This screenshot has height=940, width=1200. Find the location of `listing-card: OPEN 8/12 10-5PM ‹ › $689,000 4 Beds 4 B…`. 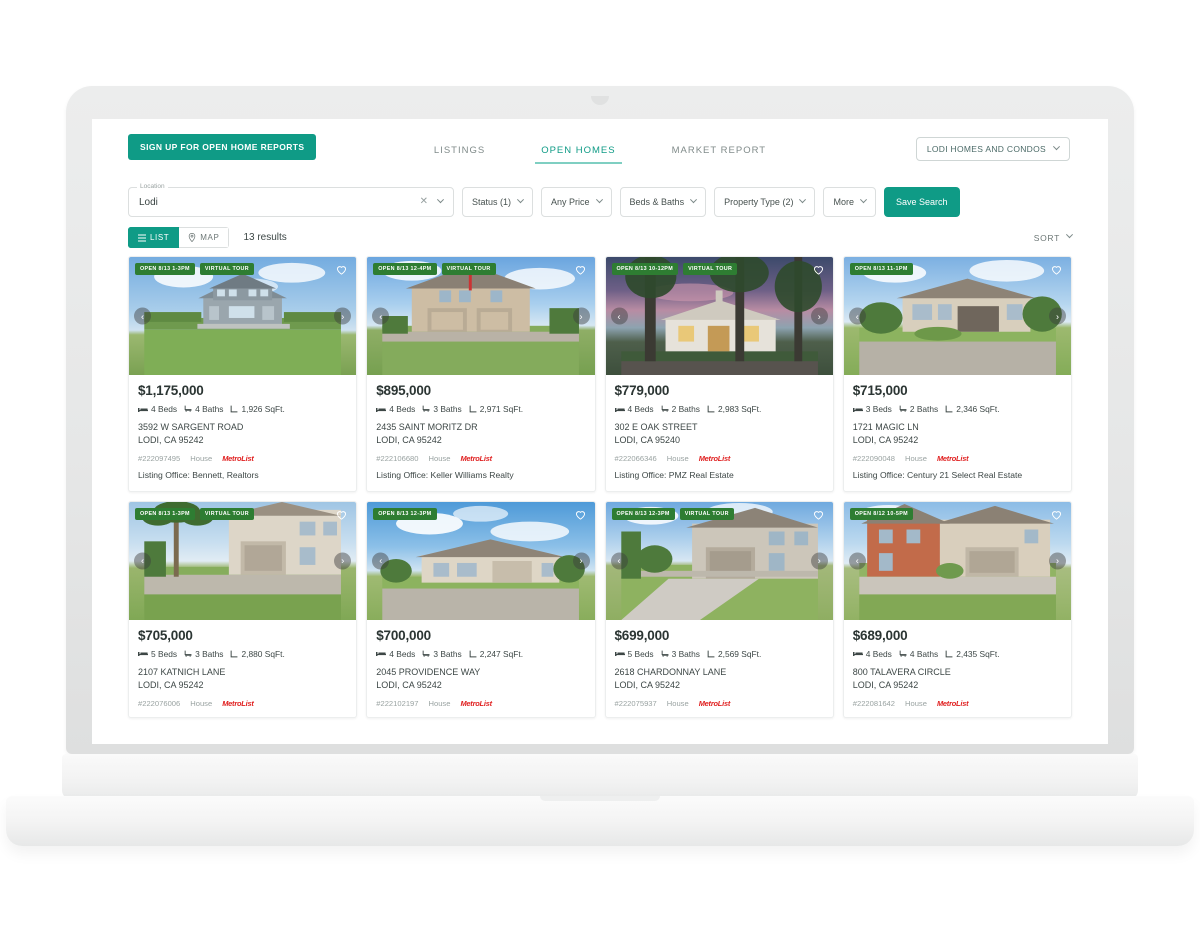

listing-card: OPEN 8/12 10-5PM ‹ › $689,000 4 Beds 4 B… is located at coordinates (957, 609).